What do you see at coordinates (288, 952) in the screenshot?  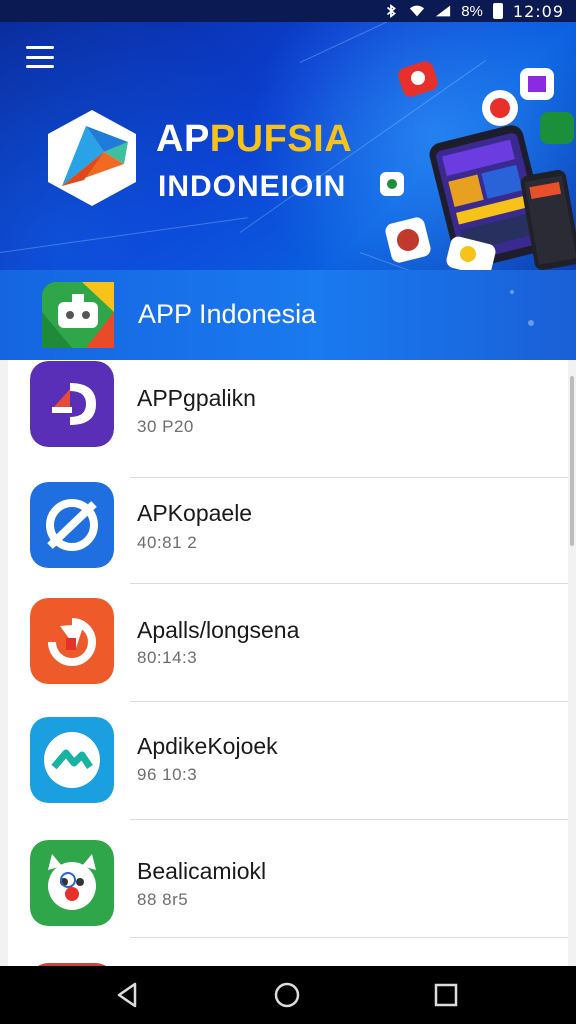 I see `list-item-partial` at bounding box center [288, 952].